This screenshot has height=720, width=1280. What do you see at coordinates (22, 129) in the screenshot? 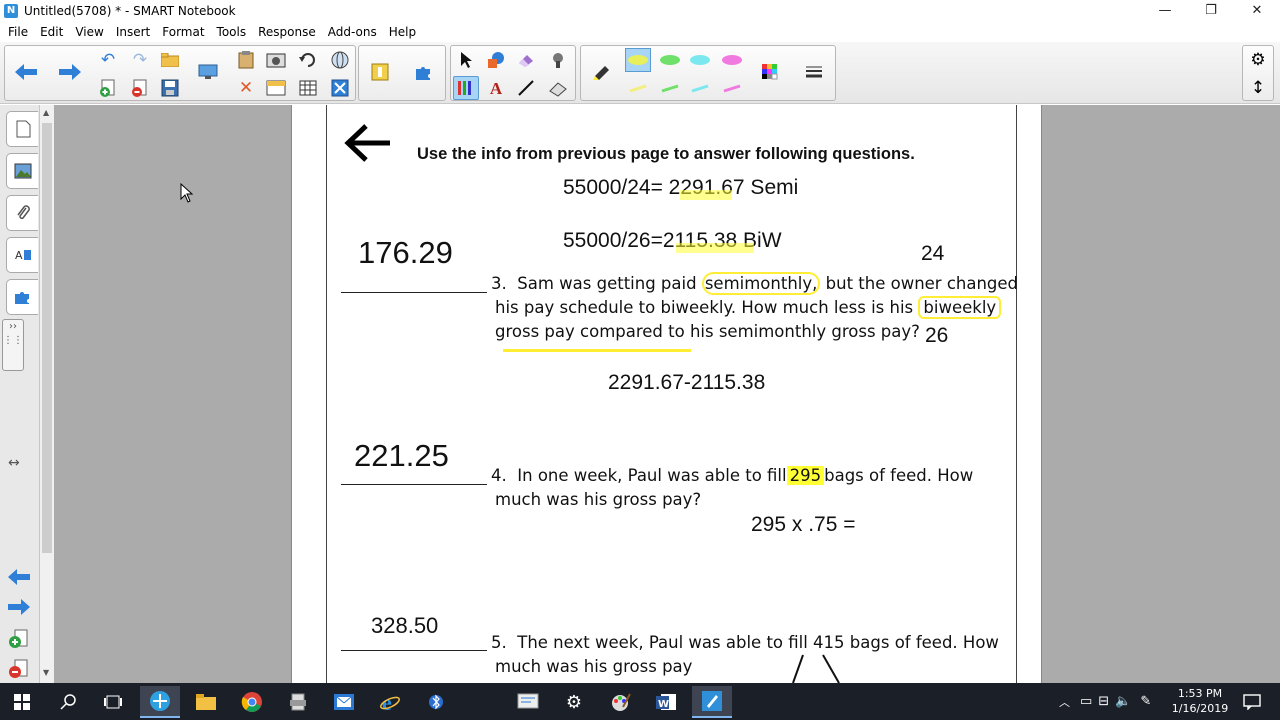
I see `page-sorter-tab-icon` at bounding box center [22, 129].